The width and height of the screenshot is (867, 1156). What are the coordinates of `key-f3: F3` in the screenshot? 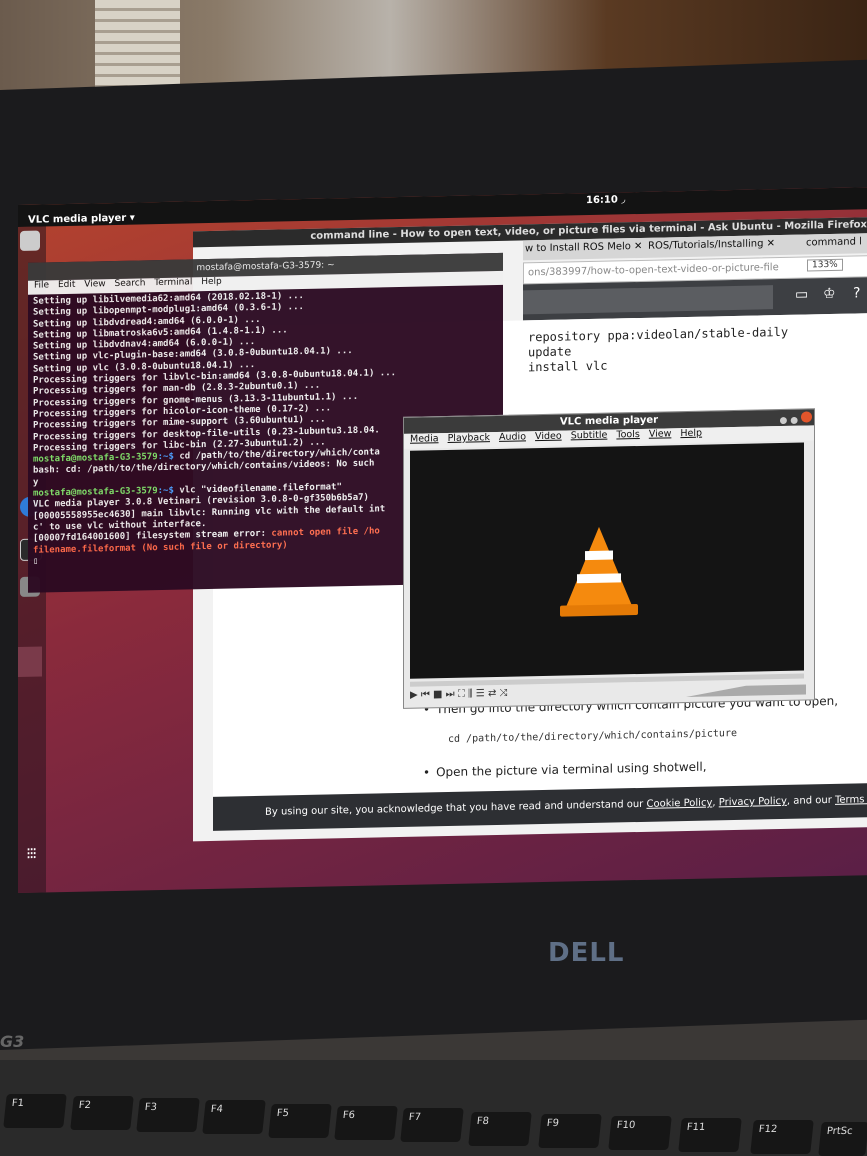 It's located at (168, 1115).